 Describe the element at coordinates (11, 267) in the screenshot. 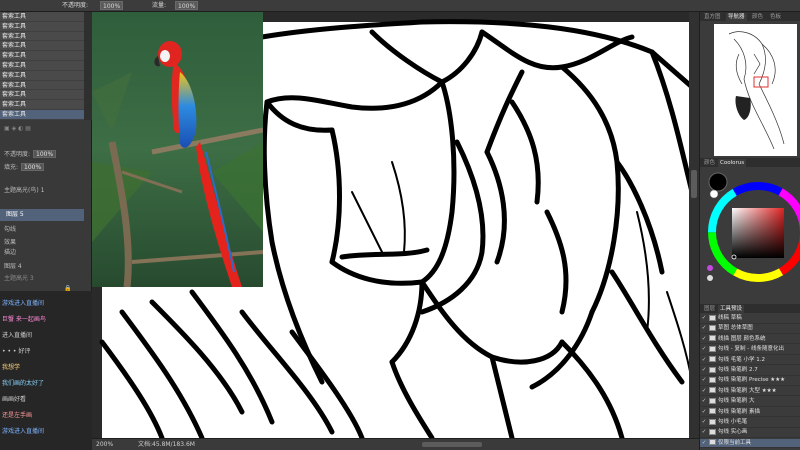

I see `layer-row-d: 图层 4` at that location.